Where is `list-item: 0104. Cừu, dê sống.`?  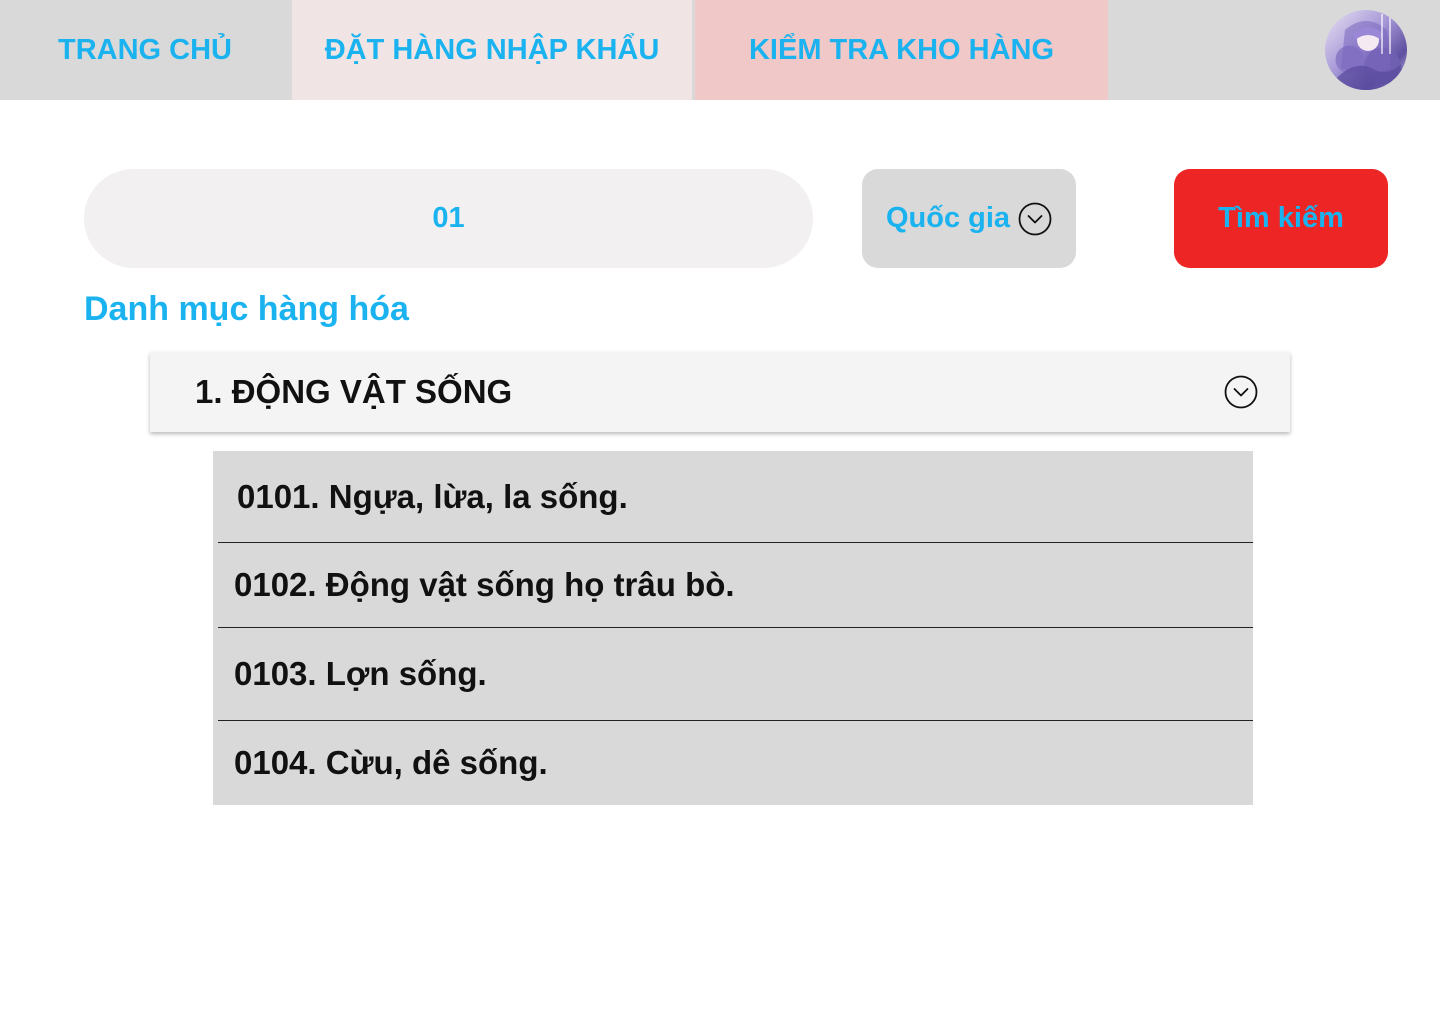 list-item: 0104. Cừu, dê sống. is located at coordinates (733, 762).